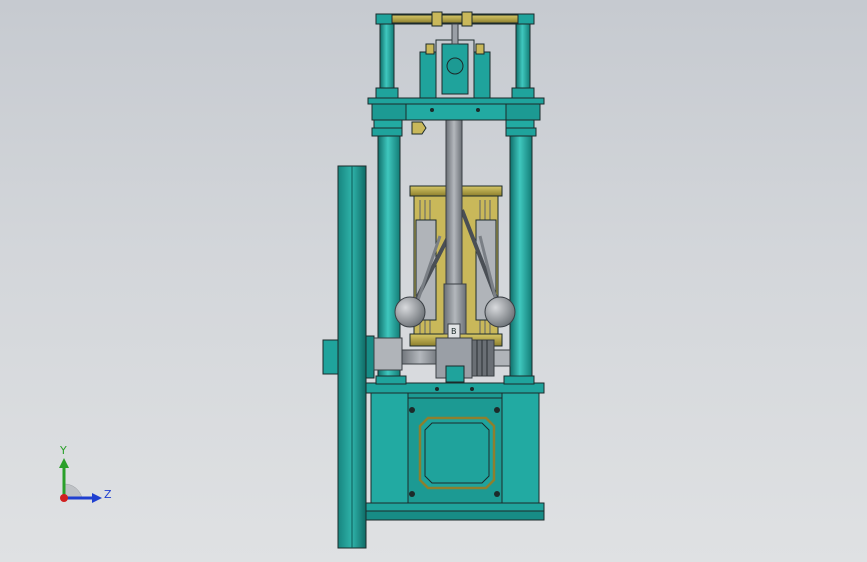  Describe the element at coordinates (64, 498) in the screenshot. I see `x-axis-dot` at that location.